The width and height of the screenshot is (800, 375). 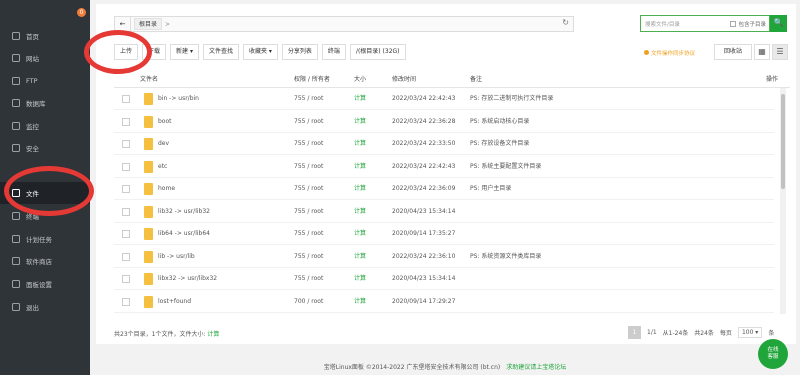 What do you see at coordinates (500, 143) in the screenshot?
I see `file-note: PS: 存放设备文件目录` at bounding box center [500, 143].